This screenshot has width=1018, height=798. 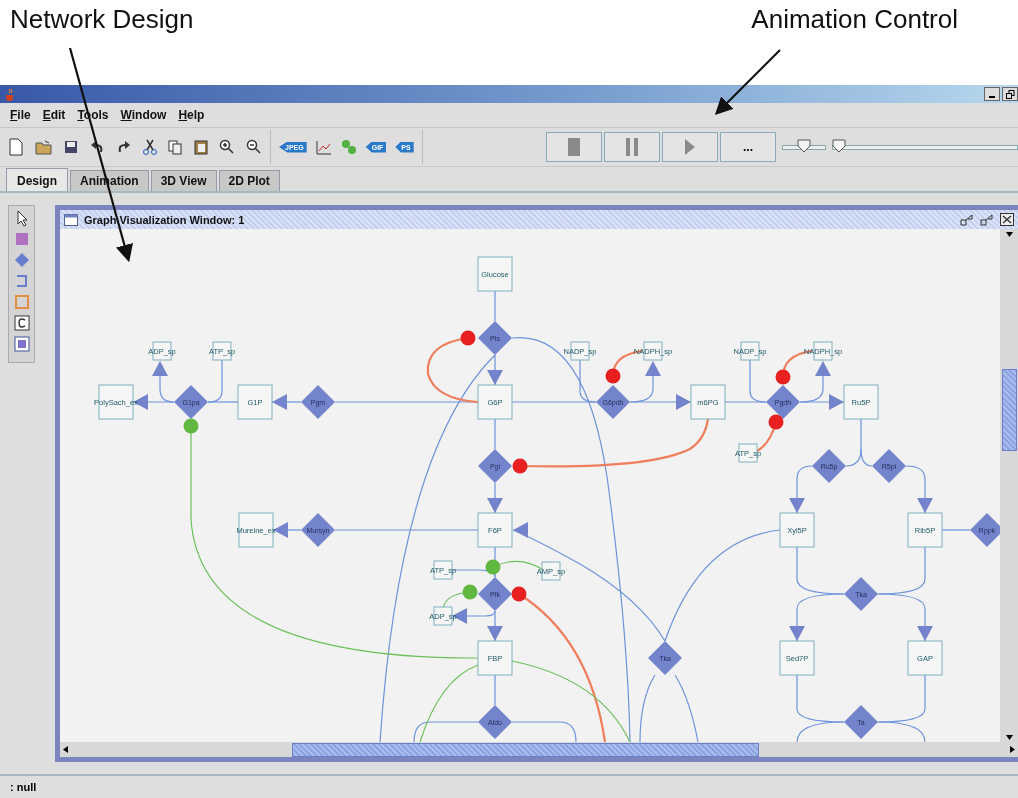 What do you see at coordinates (164, 219) in the screenshot?
I see `window-title: Graph Visualization Window: 1` at bounding box center [164, 219].